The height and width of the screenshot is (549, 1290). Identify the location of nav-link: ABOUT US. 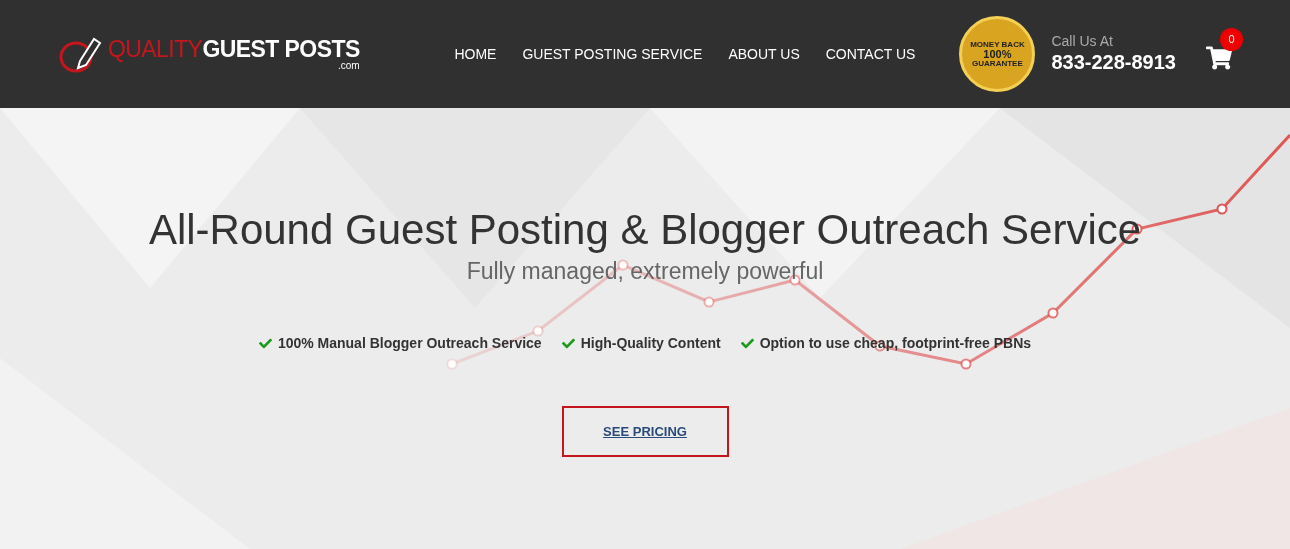
(764, 54).